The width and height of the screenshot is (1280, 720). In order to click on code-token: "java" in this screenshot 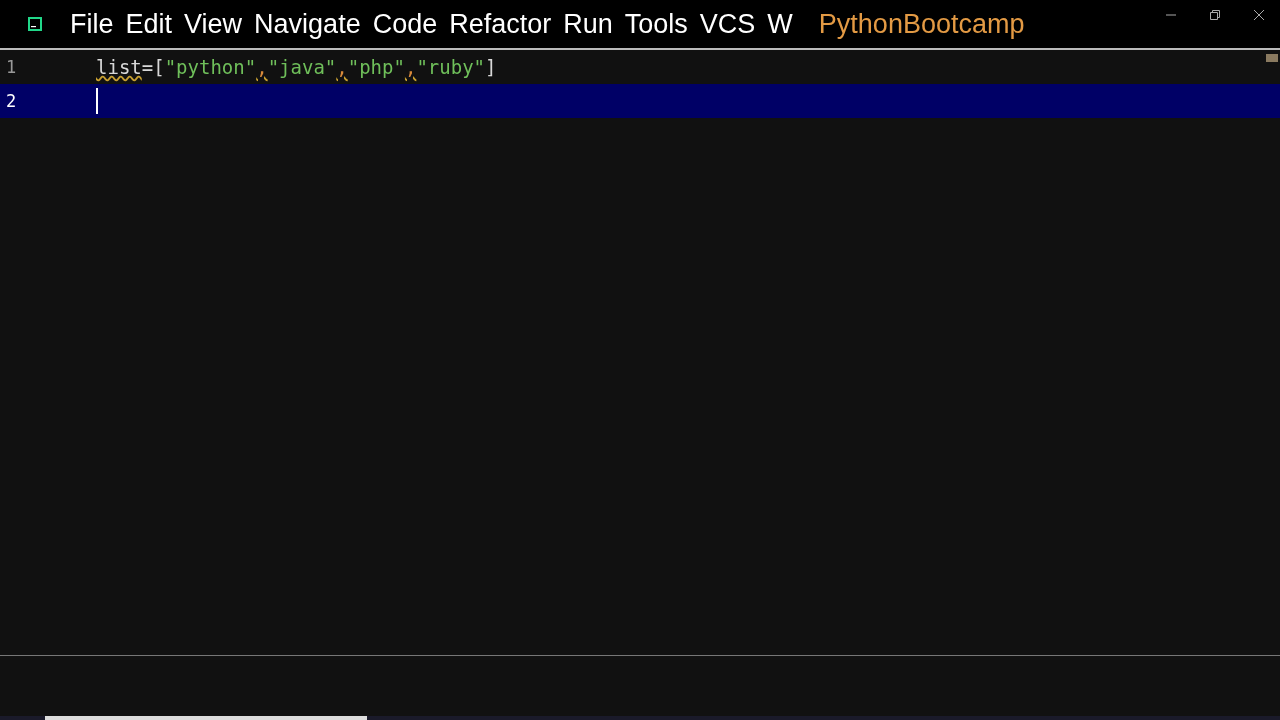, I will do `click(302, 67)`.